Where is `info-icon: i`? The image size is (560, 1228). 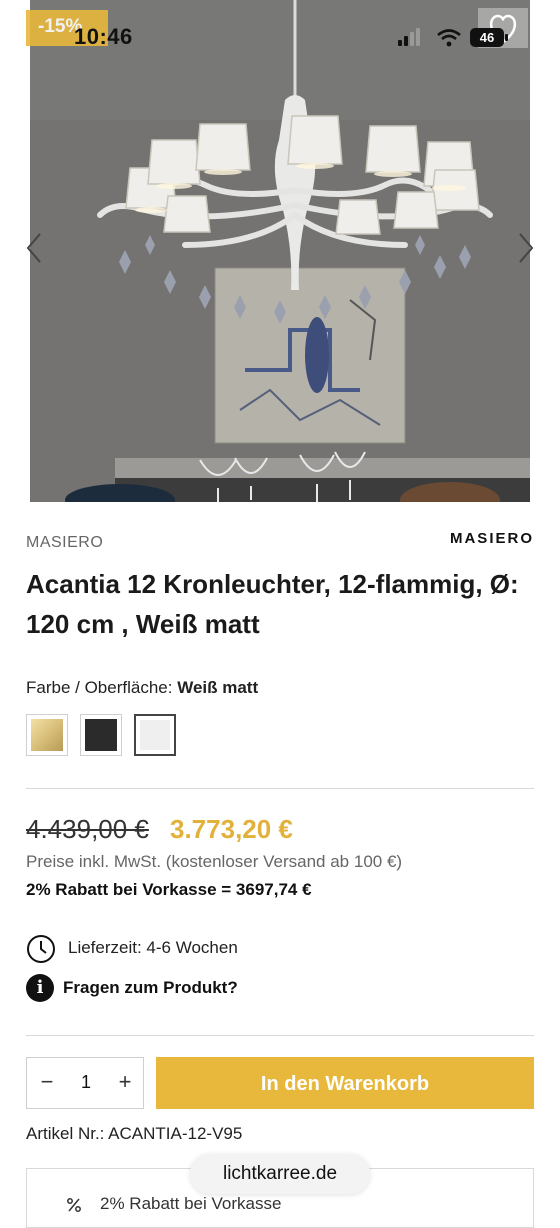 info-icon: i is located at coordinates (40, 988).